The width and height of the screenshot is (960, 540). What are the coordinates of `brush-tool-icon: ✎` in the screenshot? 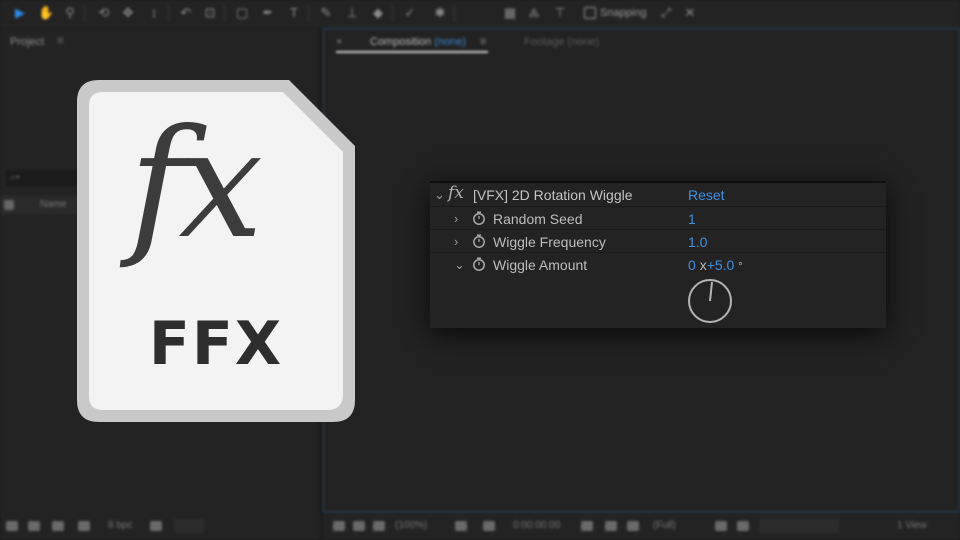 It's located at (326, 13).